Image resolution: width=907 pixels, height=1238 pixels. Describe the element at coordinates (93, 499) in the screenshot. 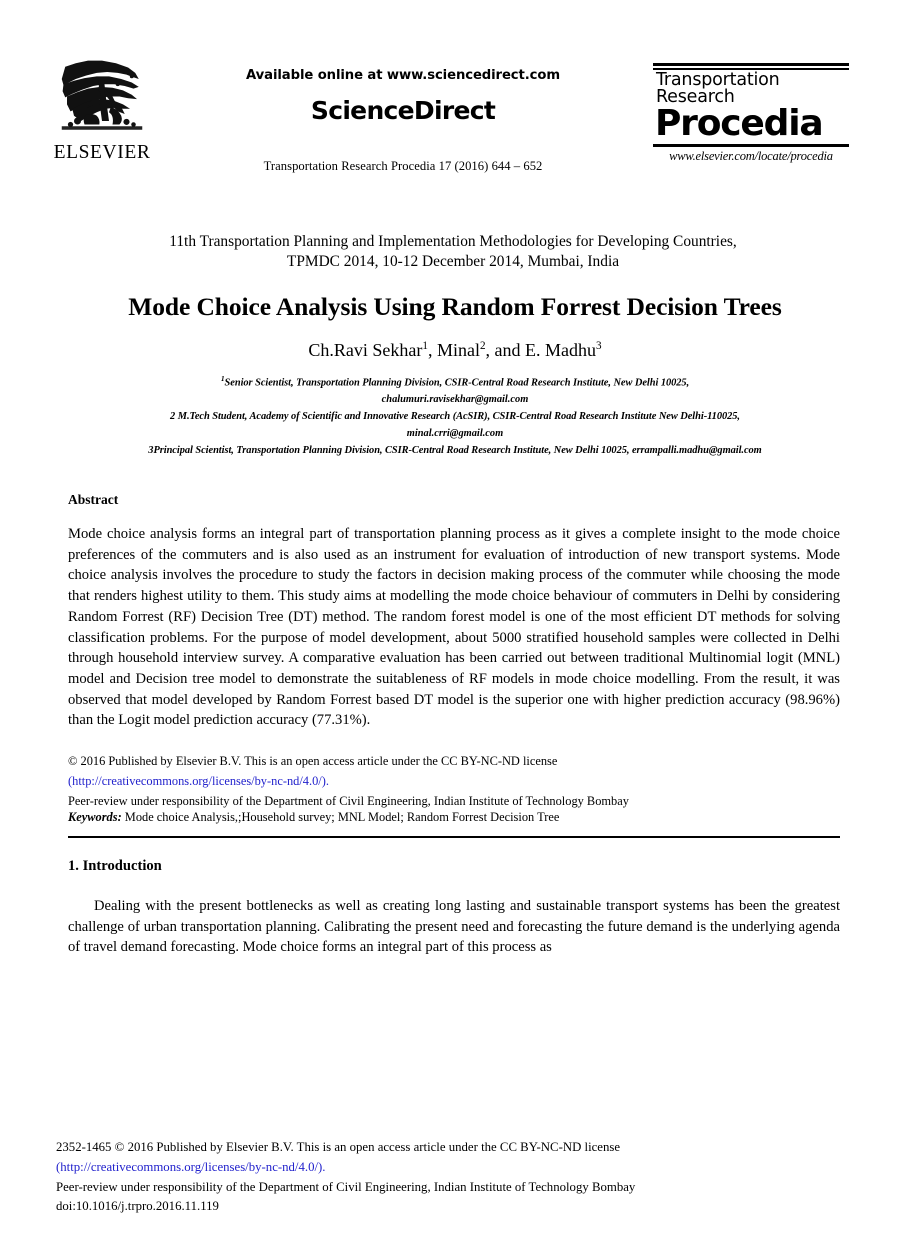

I see `abstract-heading: Abstract` at that location.